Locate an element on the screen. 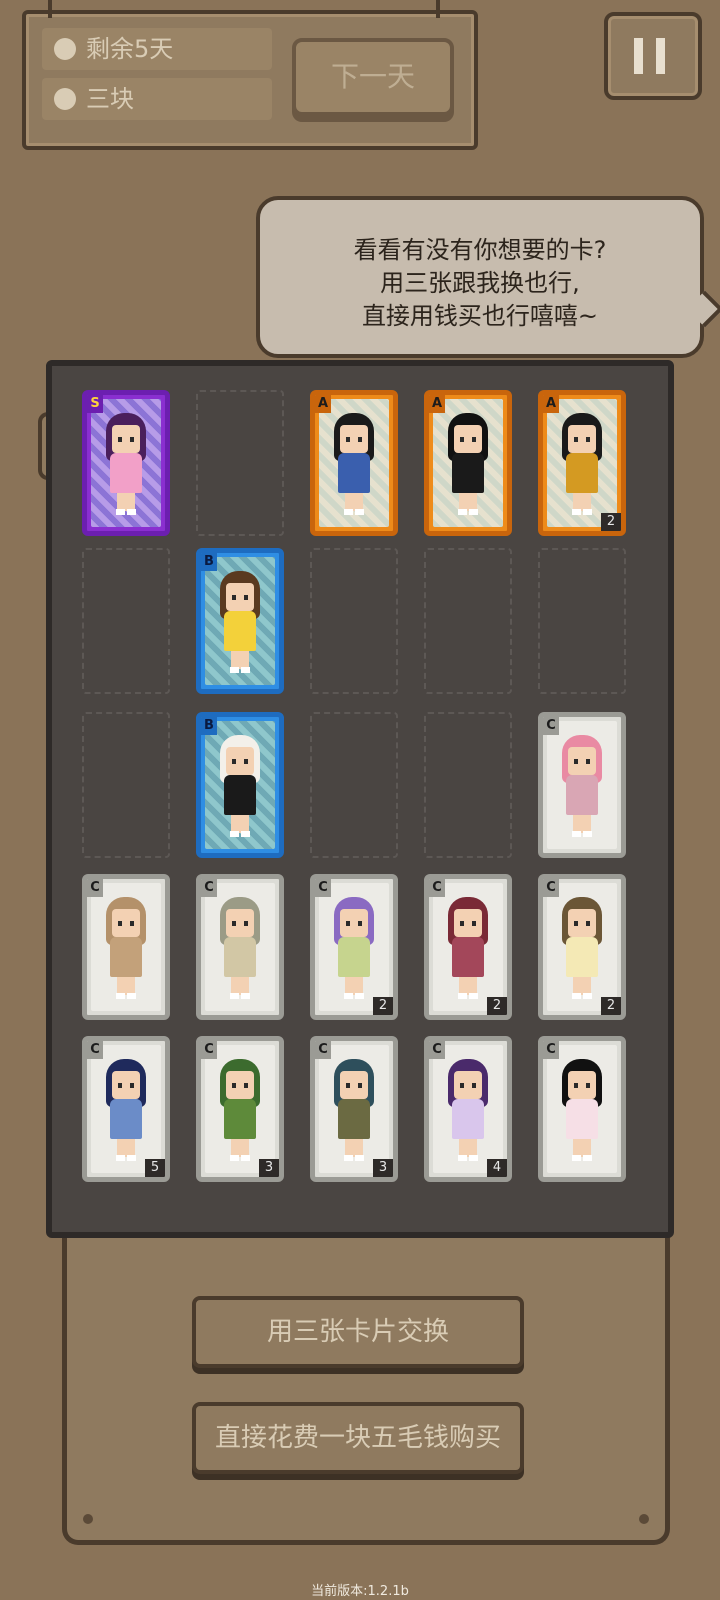 Image resolution: width=720 pixels, height=1600 pixels. version-label: 当前版本:1.2.1b is located at coordinates (360, 1591).